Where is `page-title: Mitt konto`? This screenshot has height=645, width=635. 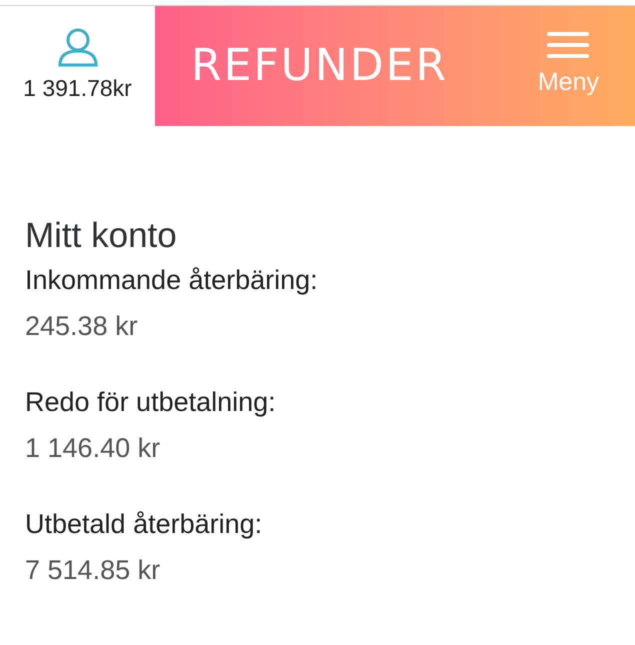
page-title: Mitt konto is located at coordinates (101, 236).